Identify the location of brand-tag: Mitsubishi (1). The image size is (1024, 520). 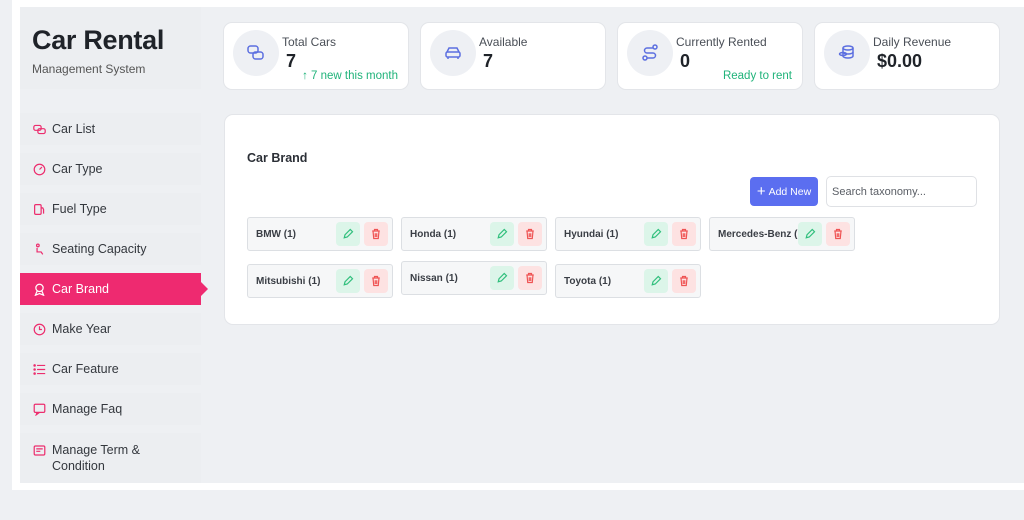
(320, 281).